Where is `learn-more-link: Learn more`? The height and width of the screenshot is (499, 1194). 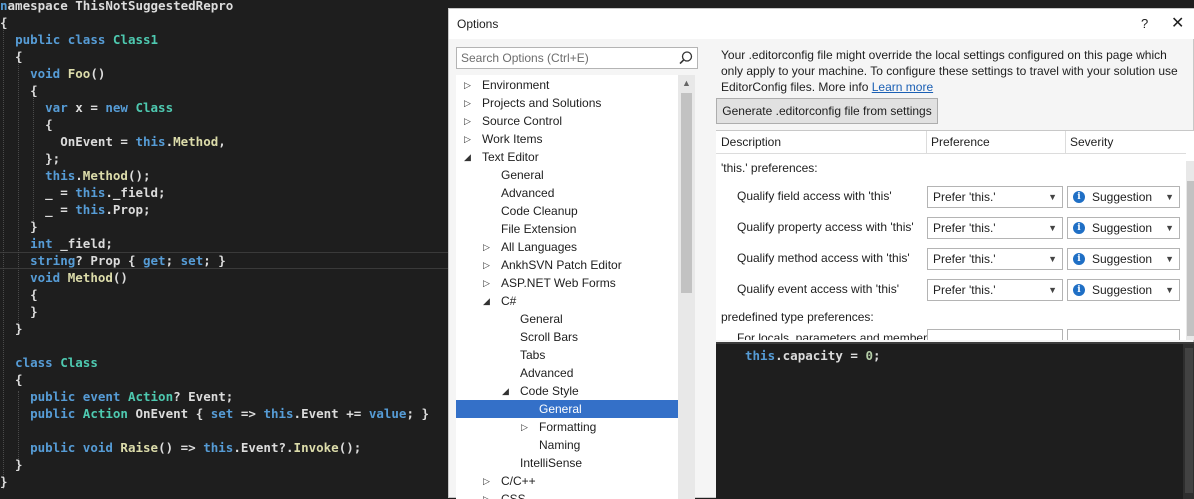
learn-more-link: Learn more is located at coordinates (902, 87).